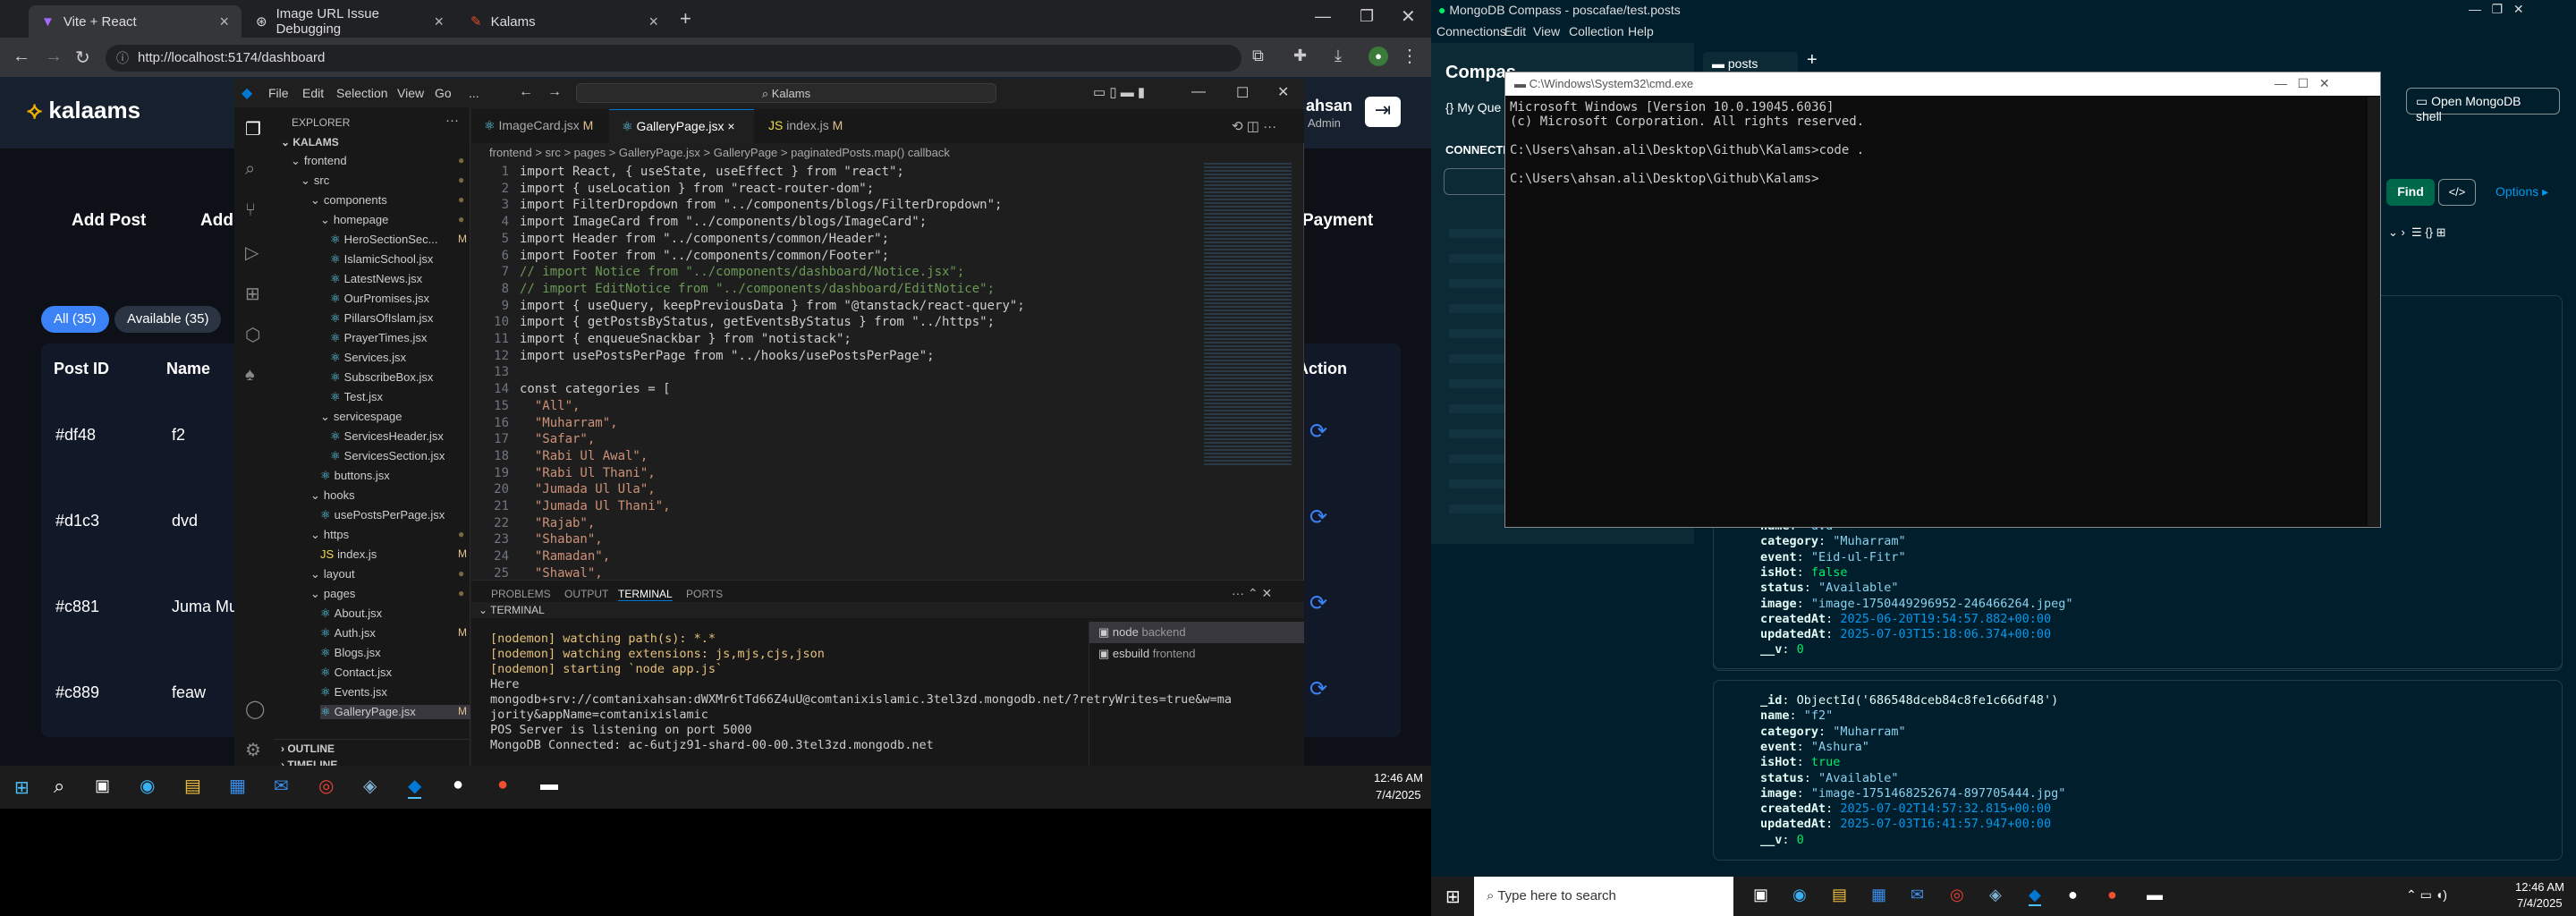  I want to click on tree-item: ⚛ Services.jsx, so click(368, 358).